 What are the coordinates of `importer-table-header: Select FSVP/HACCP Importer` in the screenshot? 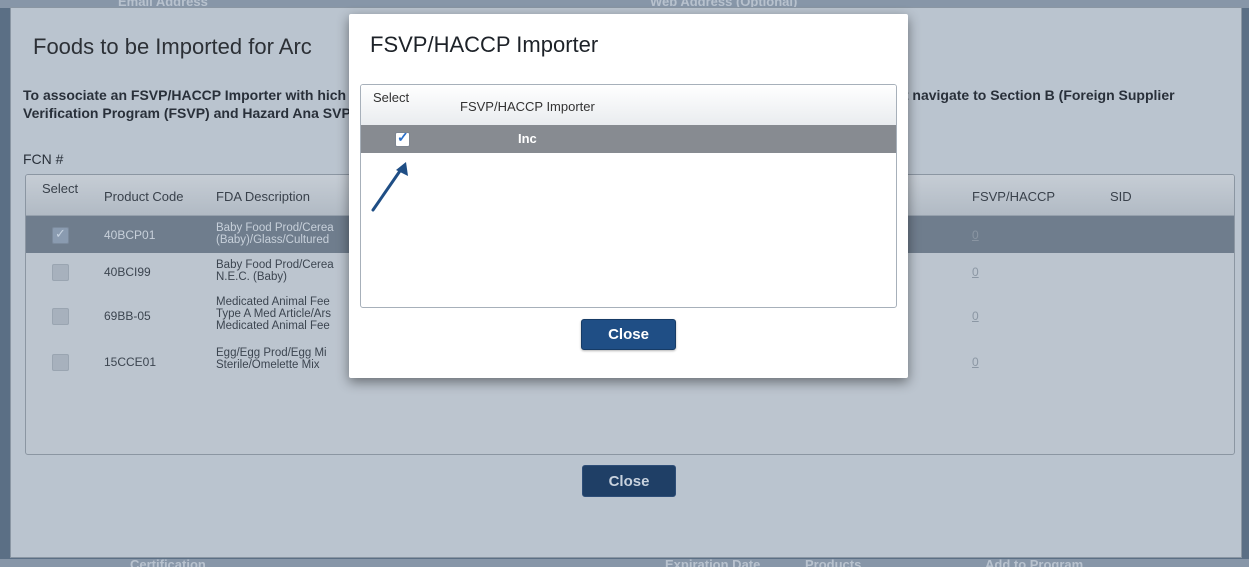 It's located at (628, 105).